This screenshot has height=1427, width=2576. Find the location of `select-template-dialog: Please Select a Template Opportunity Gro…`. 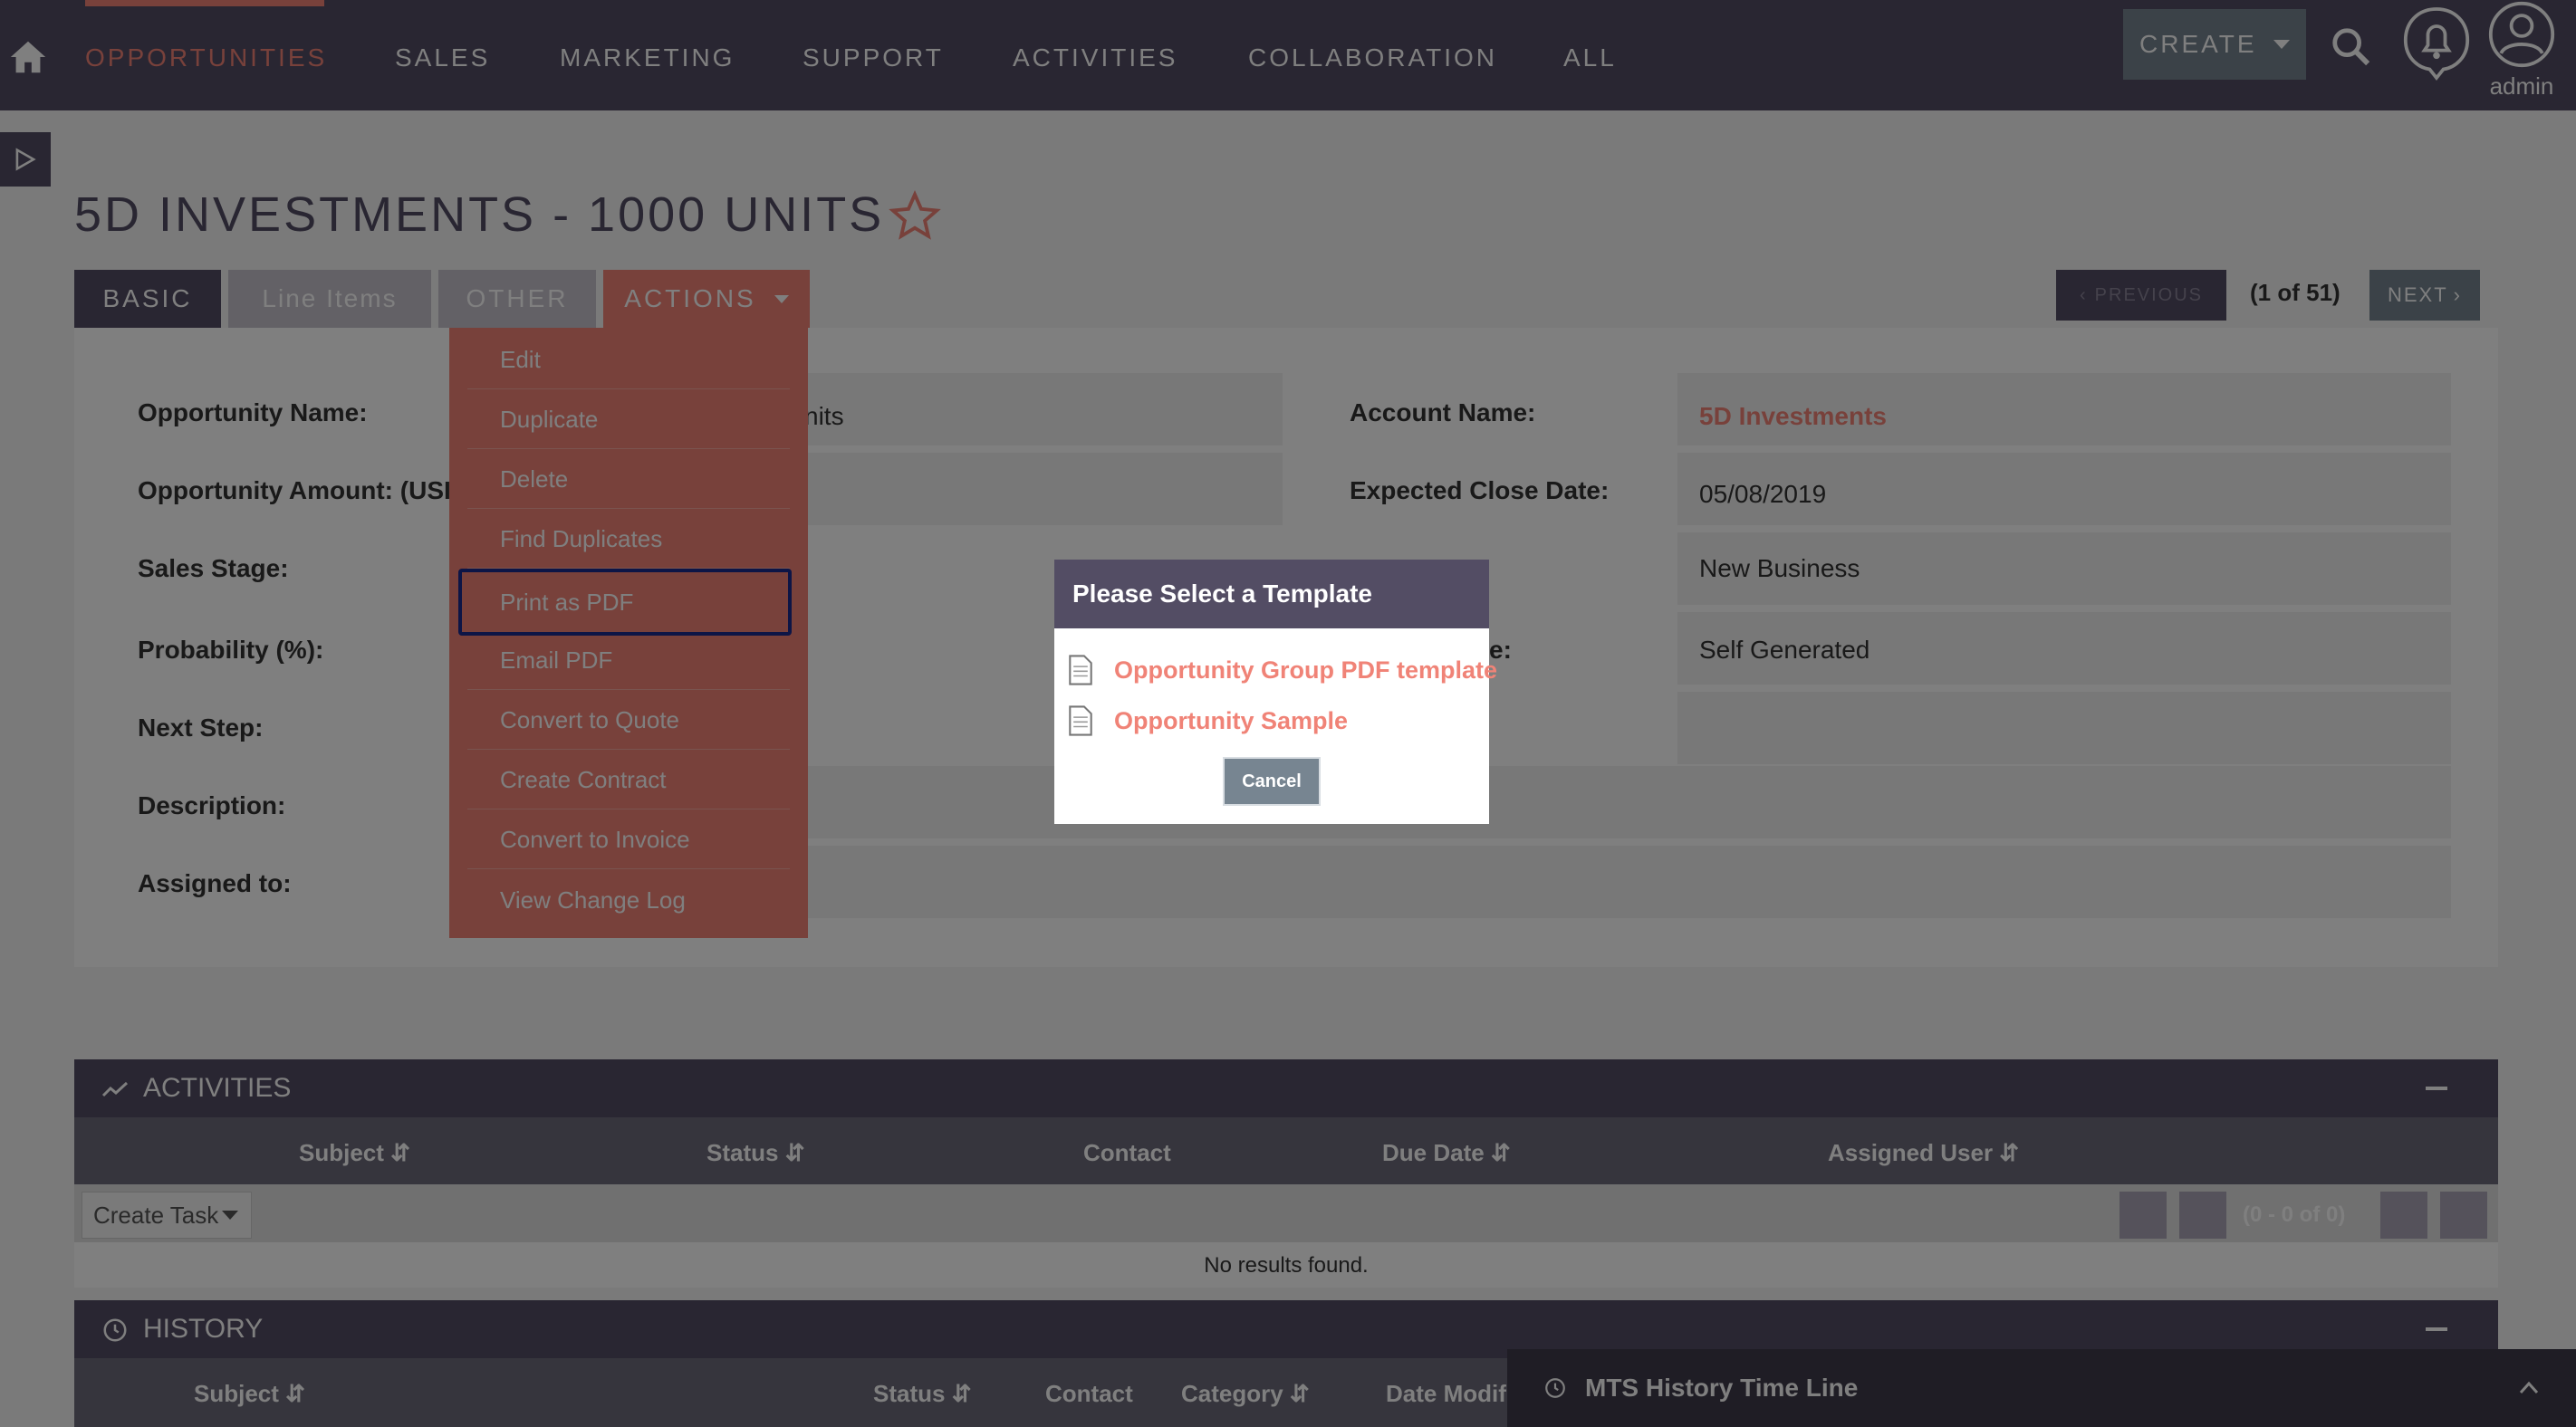

select-template-dialog: Please Select a Template Opportunity Gro… is located at coordinates (1275, 692).